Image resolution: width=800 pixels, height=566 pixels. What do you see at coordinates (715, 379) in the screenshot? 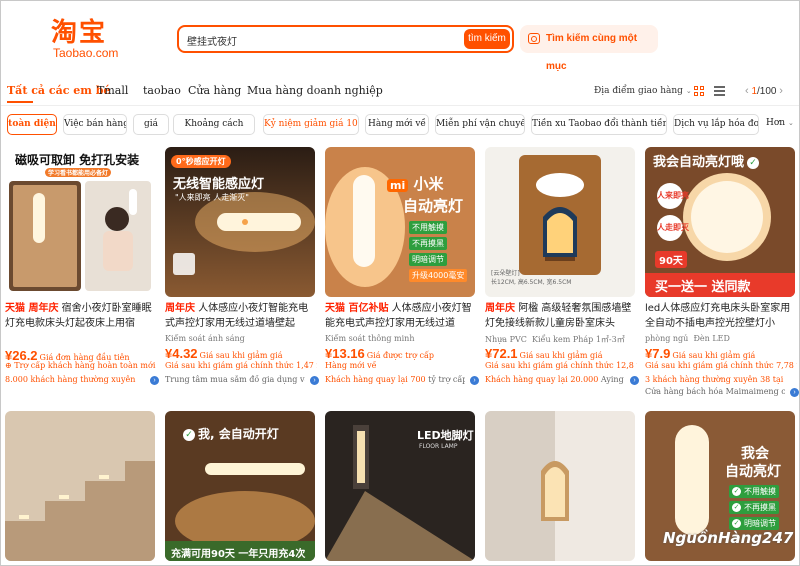
I see `product-sold: 3 khách hàng thường xuyên 38 tại cửa` at bounding box center [715, 379].